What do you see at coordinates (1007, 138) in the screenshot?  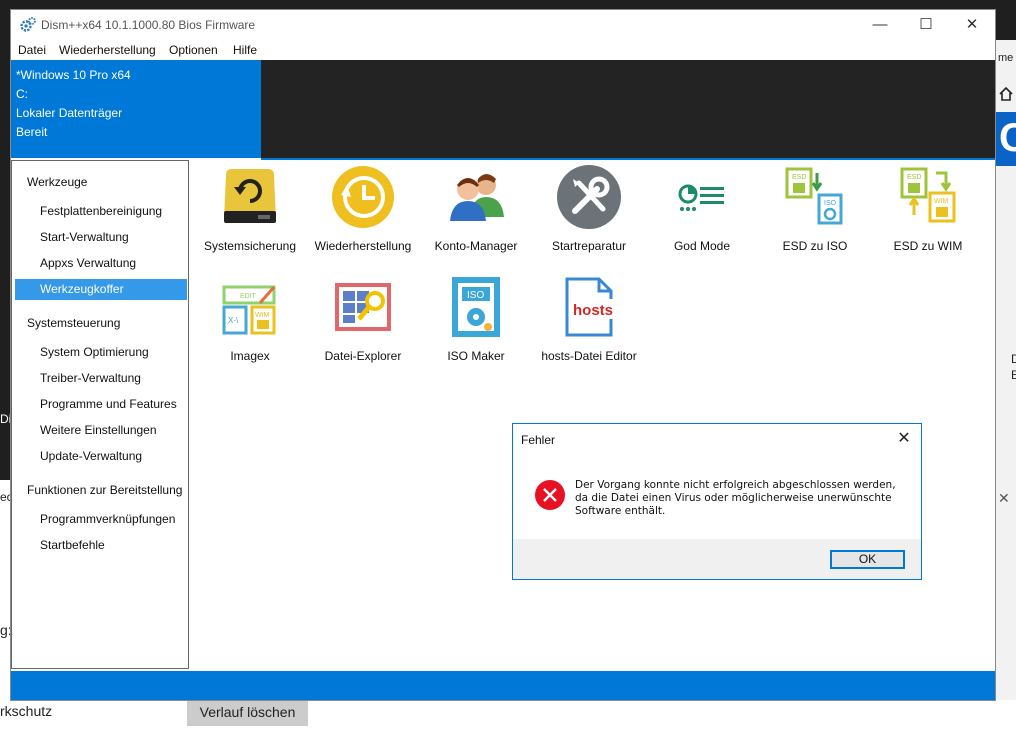 I see `background-right-letter: C` at bounding box center [1007, 138].